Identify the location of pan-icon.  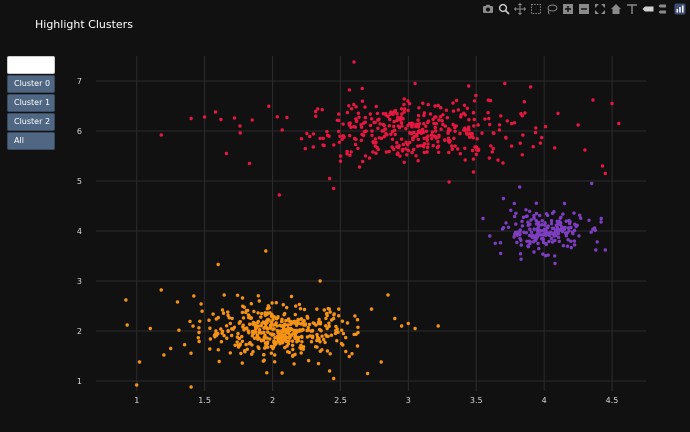
(519, 9).